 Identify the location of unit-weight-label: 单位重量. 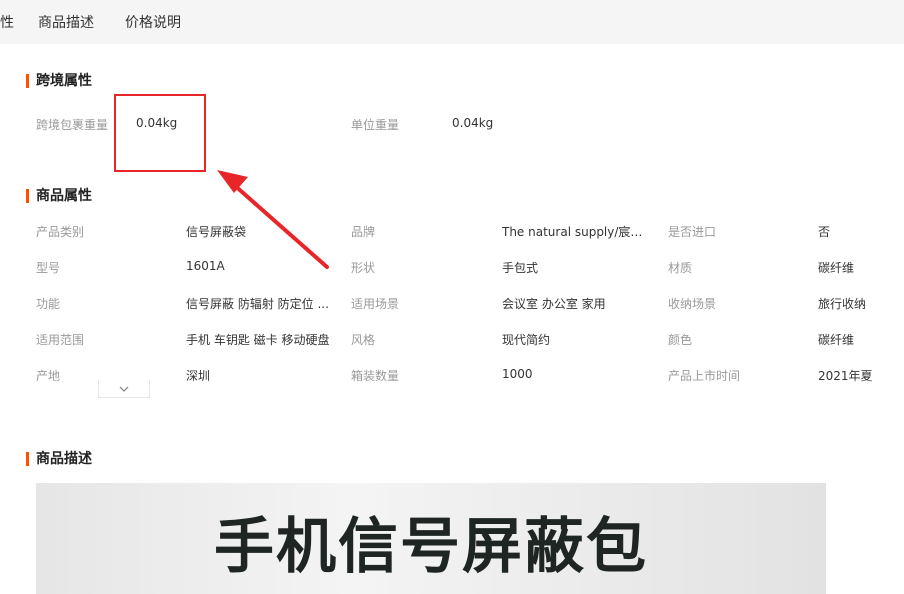
(375, 125).